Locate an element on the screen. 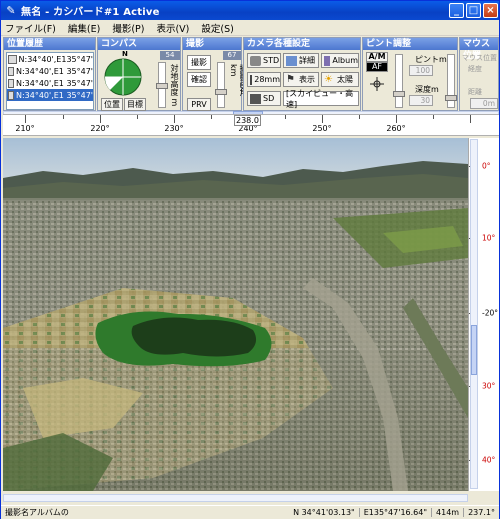 Image resolution: width=500 pixels, height=519 pixels. sd-card-icon is located at coordinates (255, 98).